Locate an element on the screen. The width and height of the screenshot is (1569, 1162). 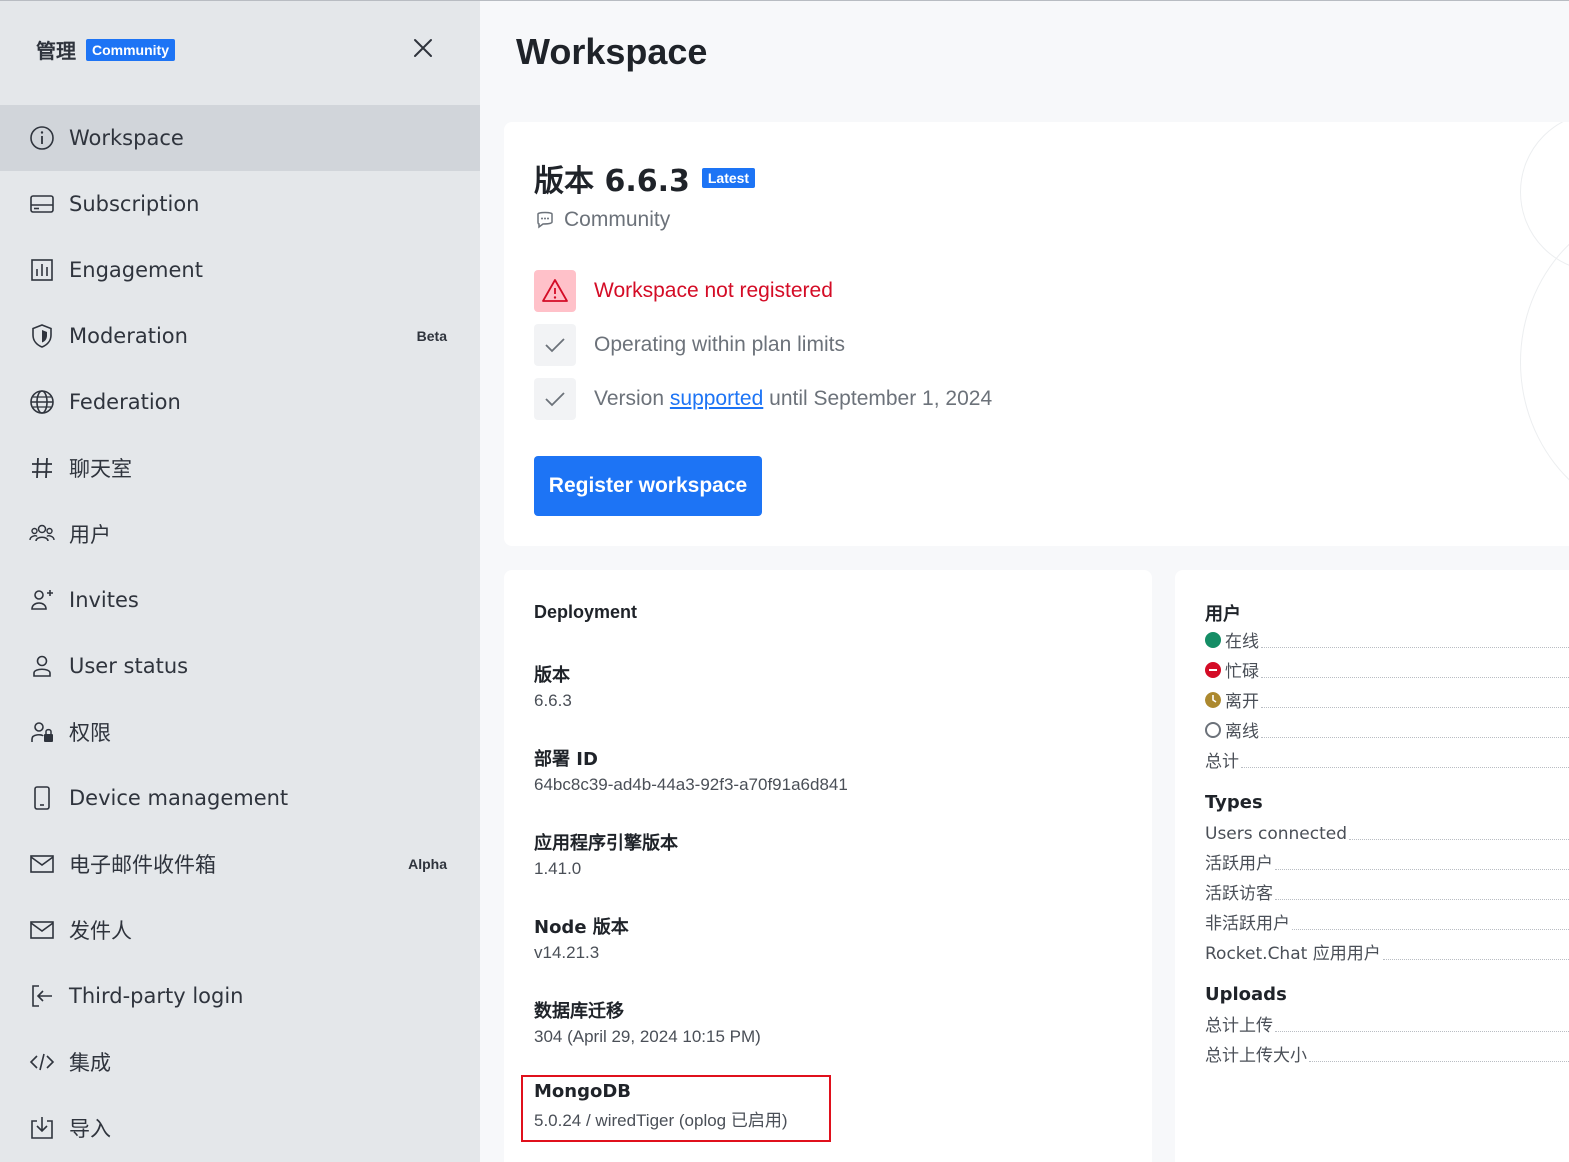
bar-chart-icon is located at coordinates (42, 270).